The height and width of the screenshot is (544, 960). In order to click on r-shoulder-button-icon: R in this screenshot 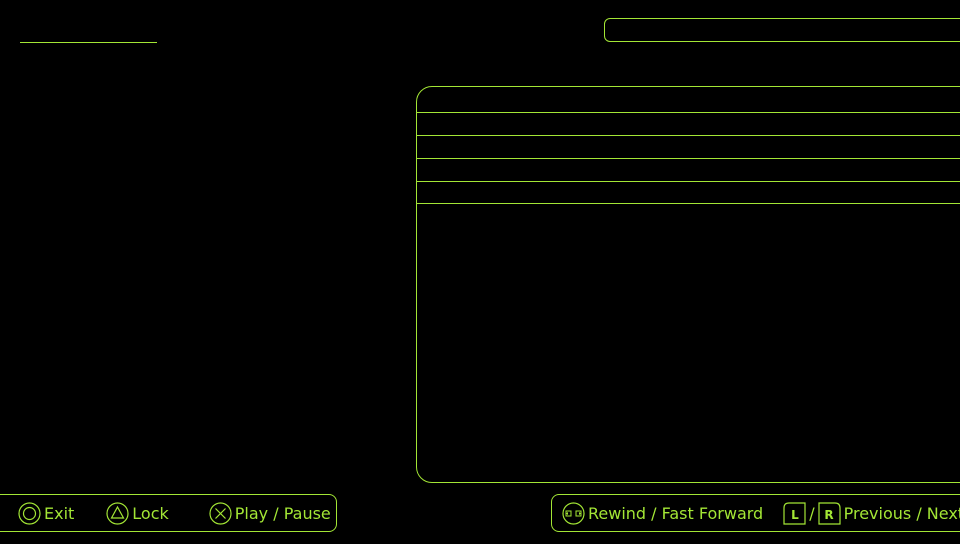, I will do `click(829, 513)`.